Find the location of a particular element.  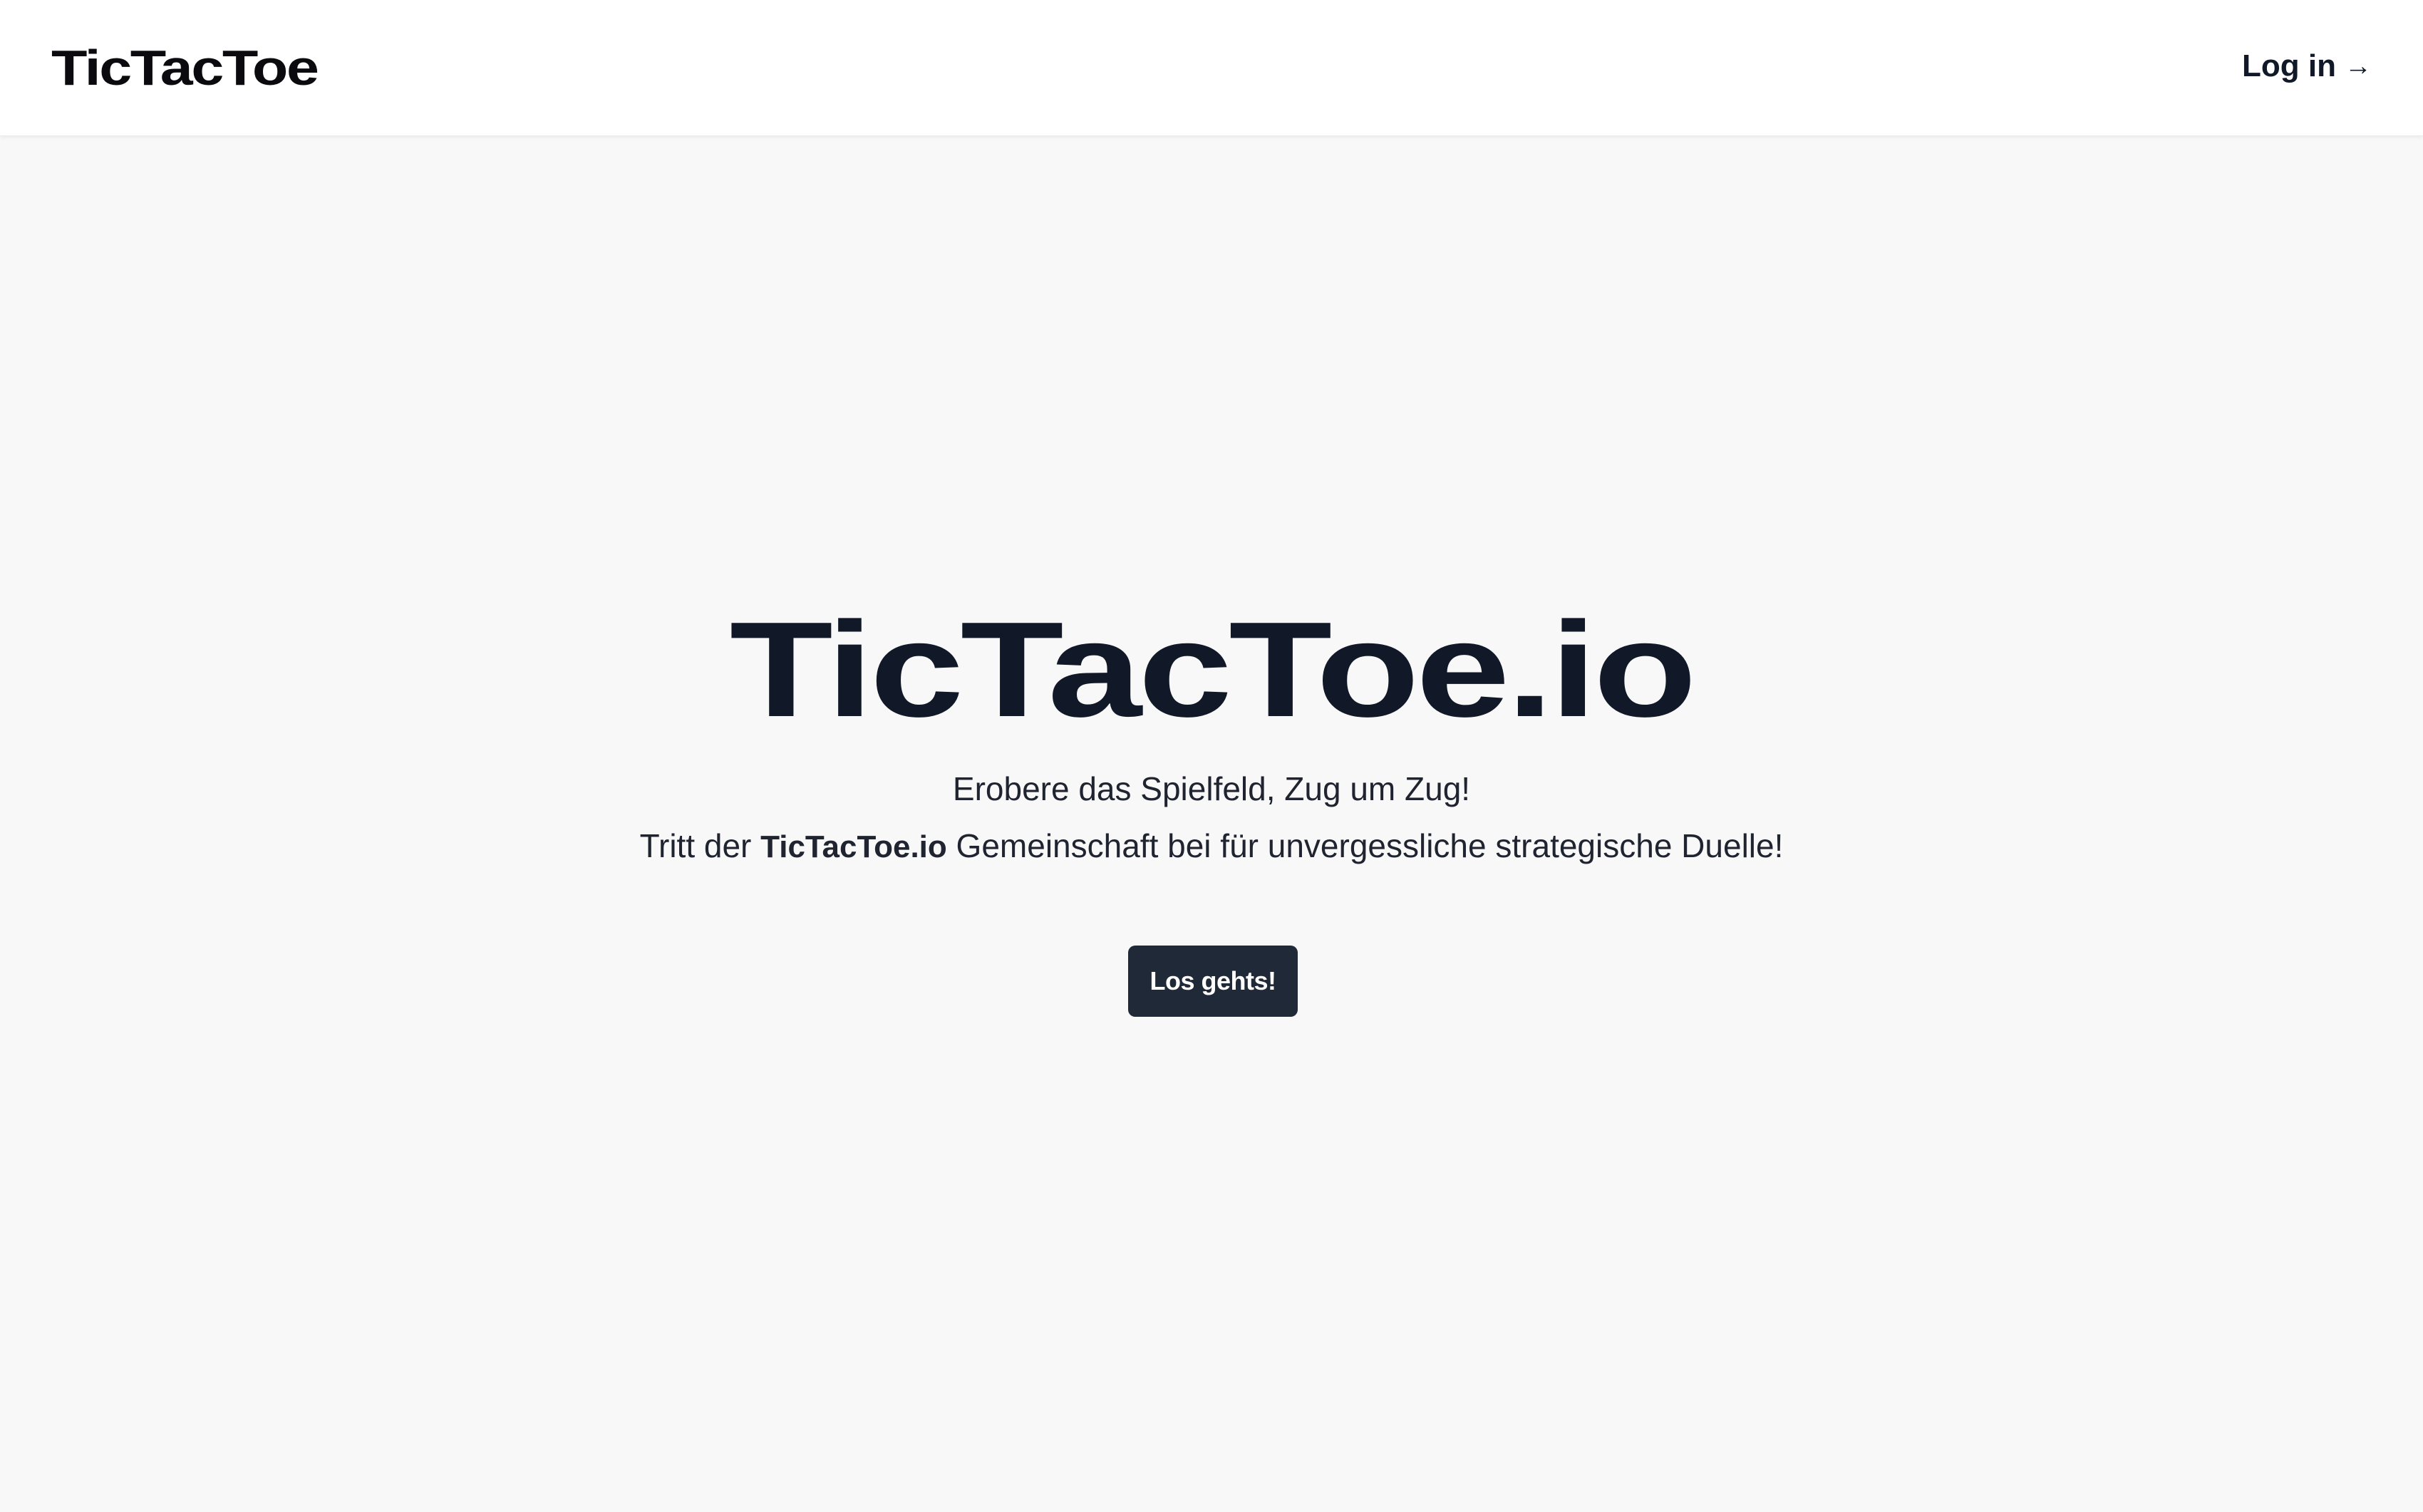

hero-title-text: TicTacToe.io is located at coordinates (1213, 669).